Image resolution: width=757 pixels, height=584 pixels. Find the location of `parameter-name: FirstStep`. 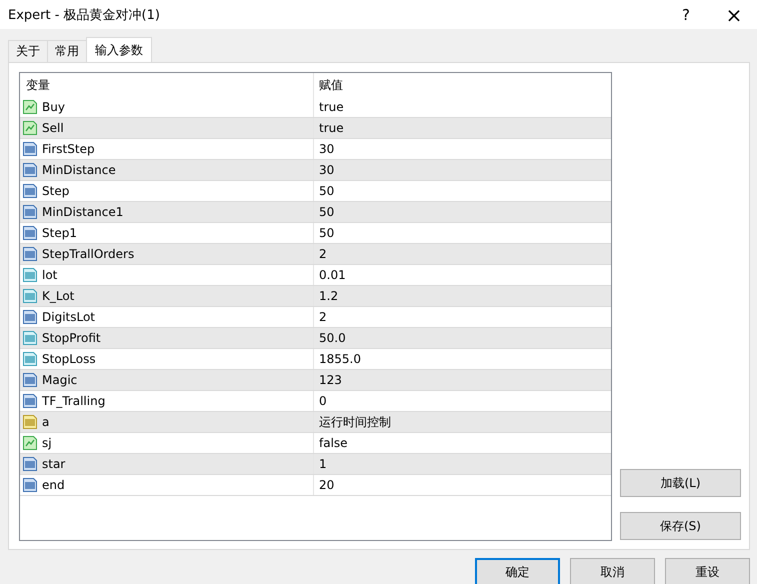

parameter-name: FirstStep is located at coordinates (68, 149).